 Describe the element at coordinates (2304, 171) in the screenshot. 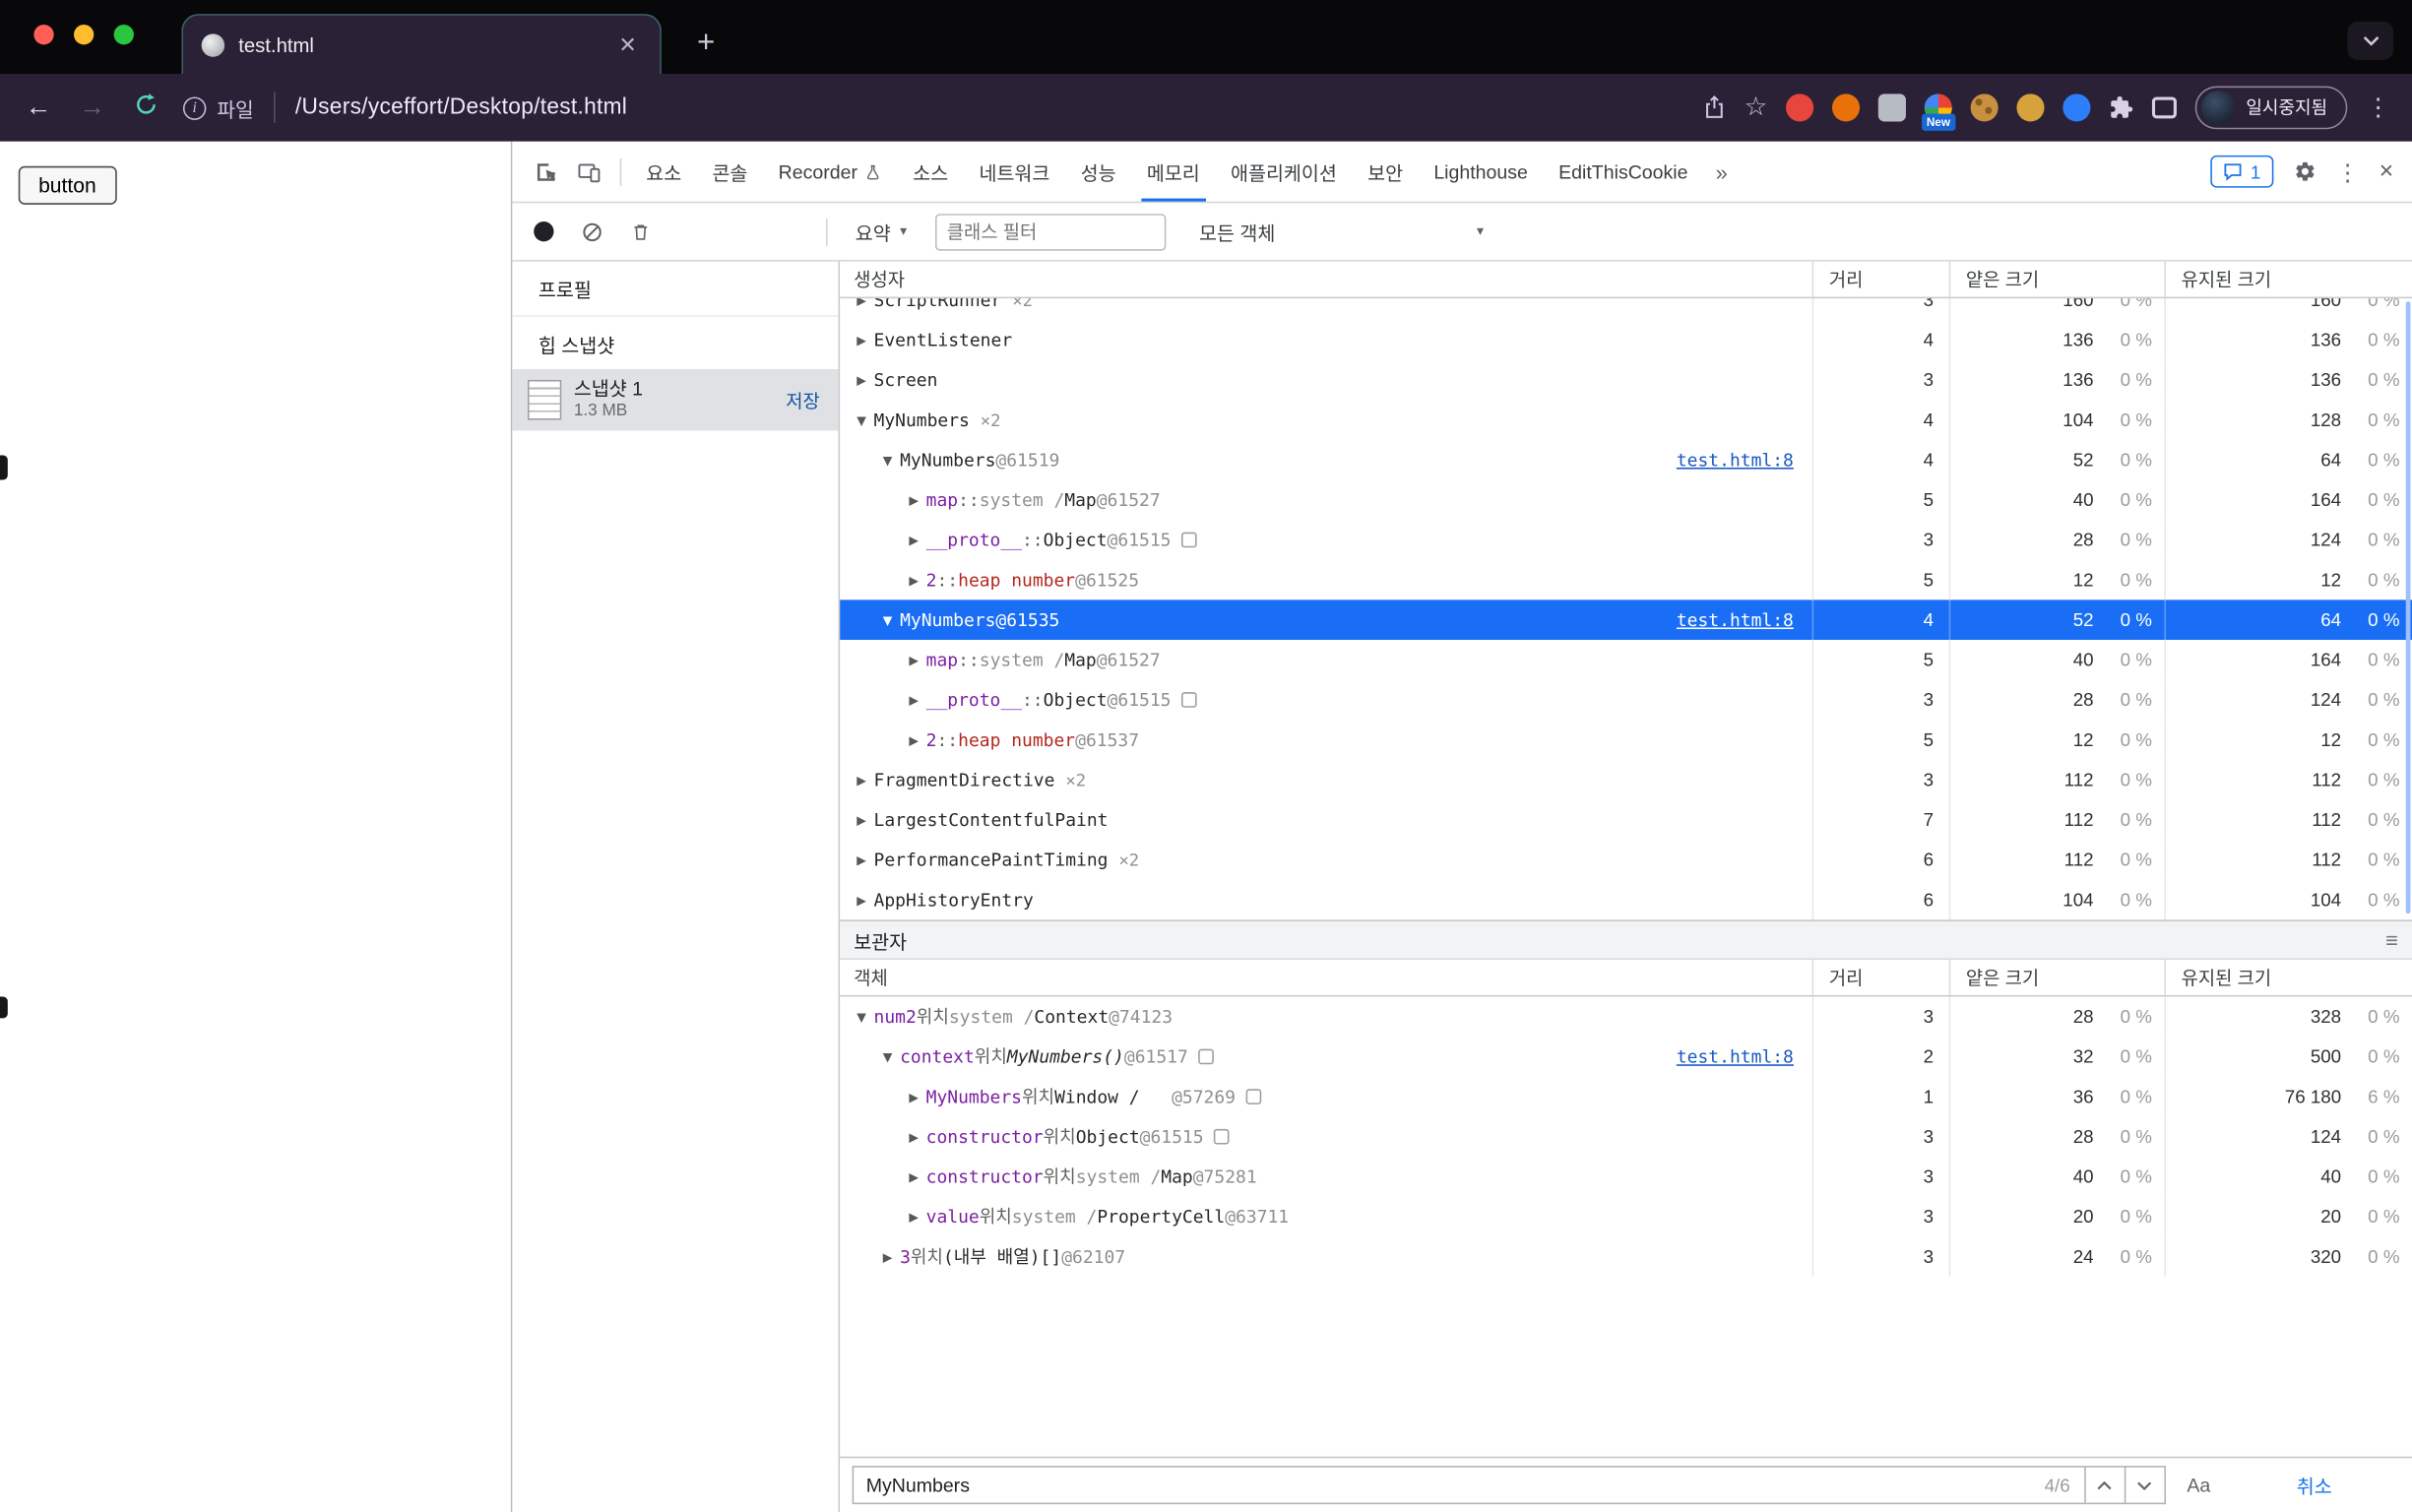

I see `settings-gear-button` at that location.